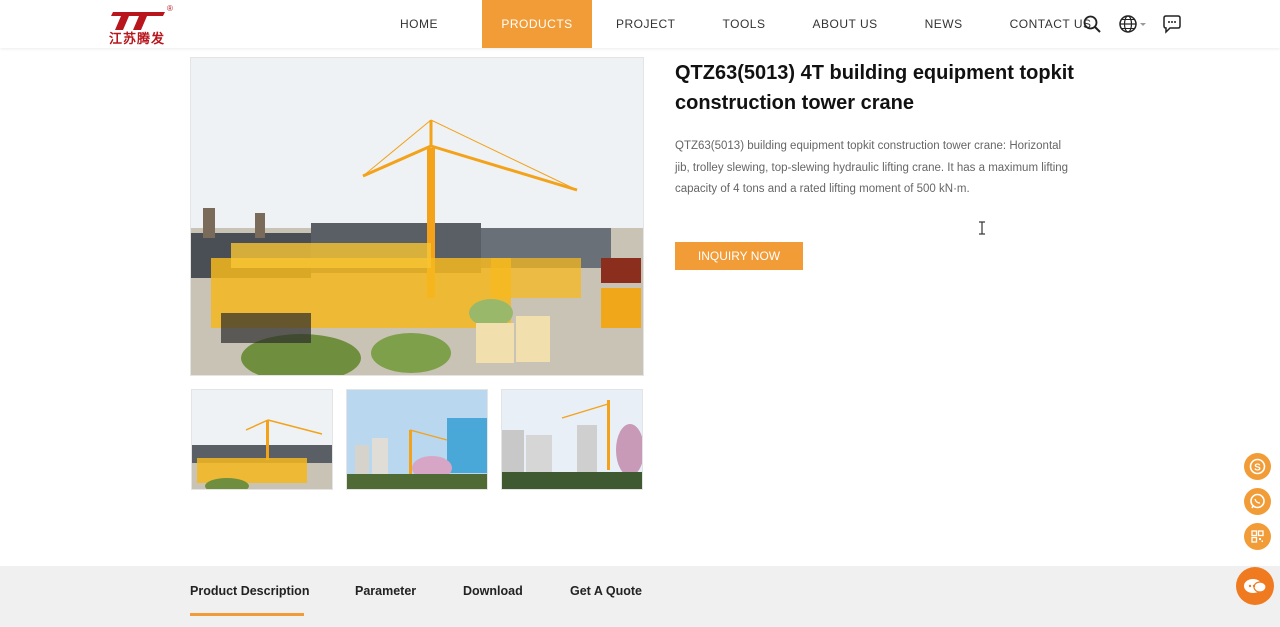  Describe the element at coordinates (493, 591) in the screenshot. I see `tab-download: Download` at that location.